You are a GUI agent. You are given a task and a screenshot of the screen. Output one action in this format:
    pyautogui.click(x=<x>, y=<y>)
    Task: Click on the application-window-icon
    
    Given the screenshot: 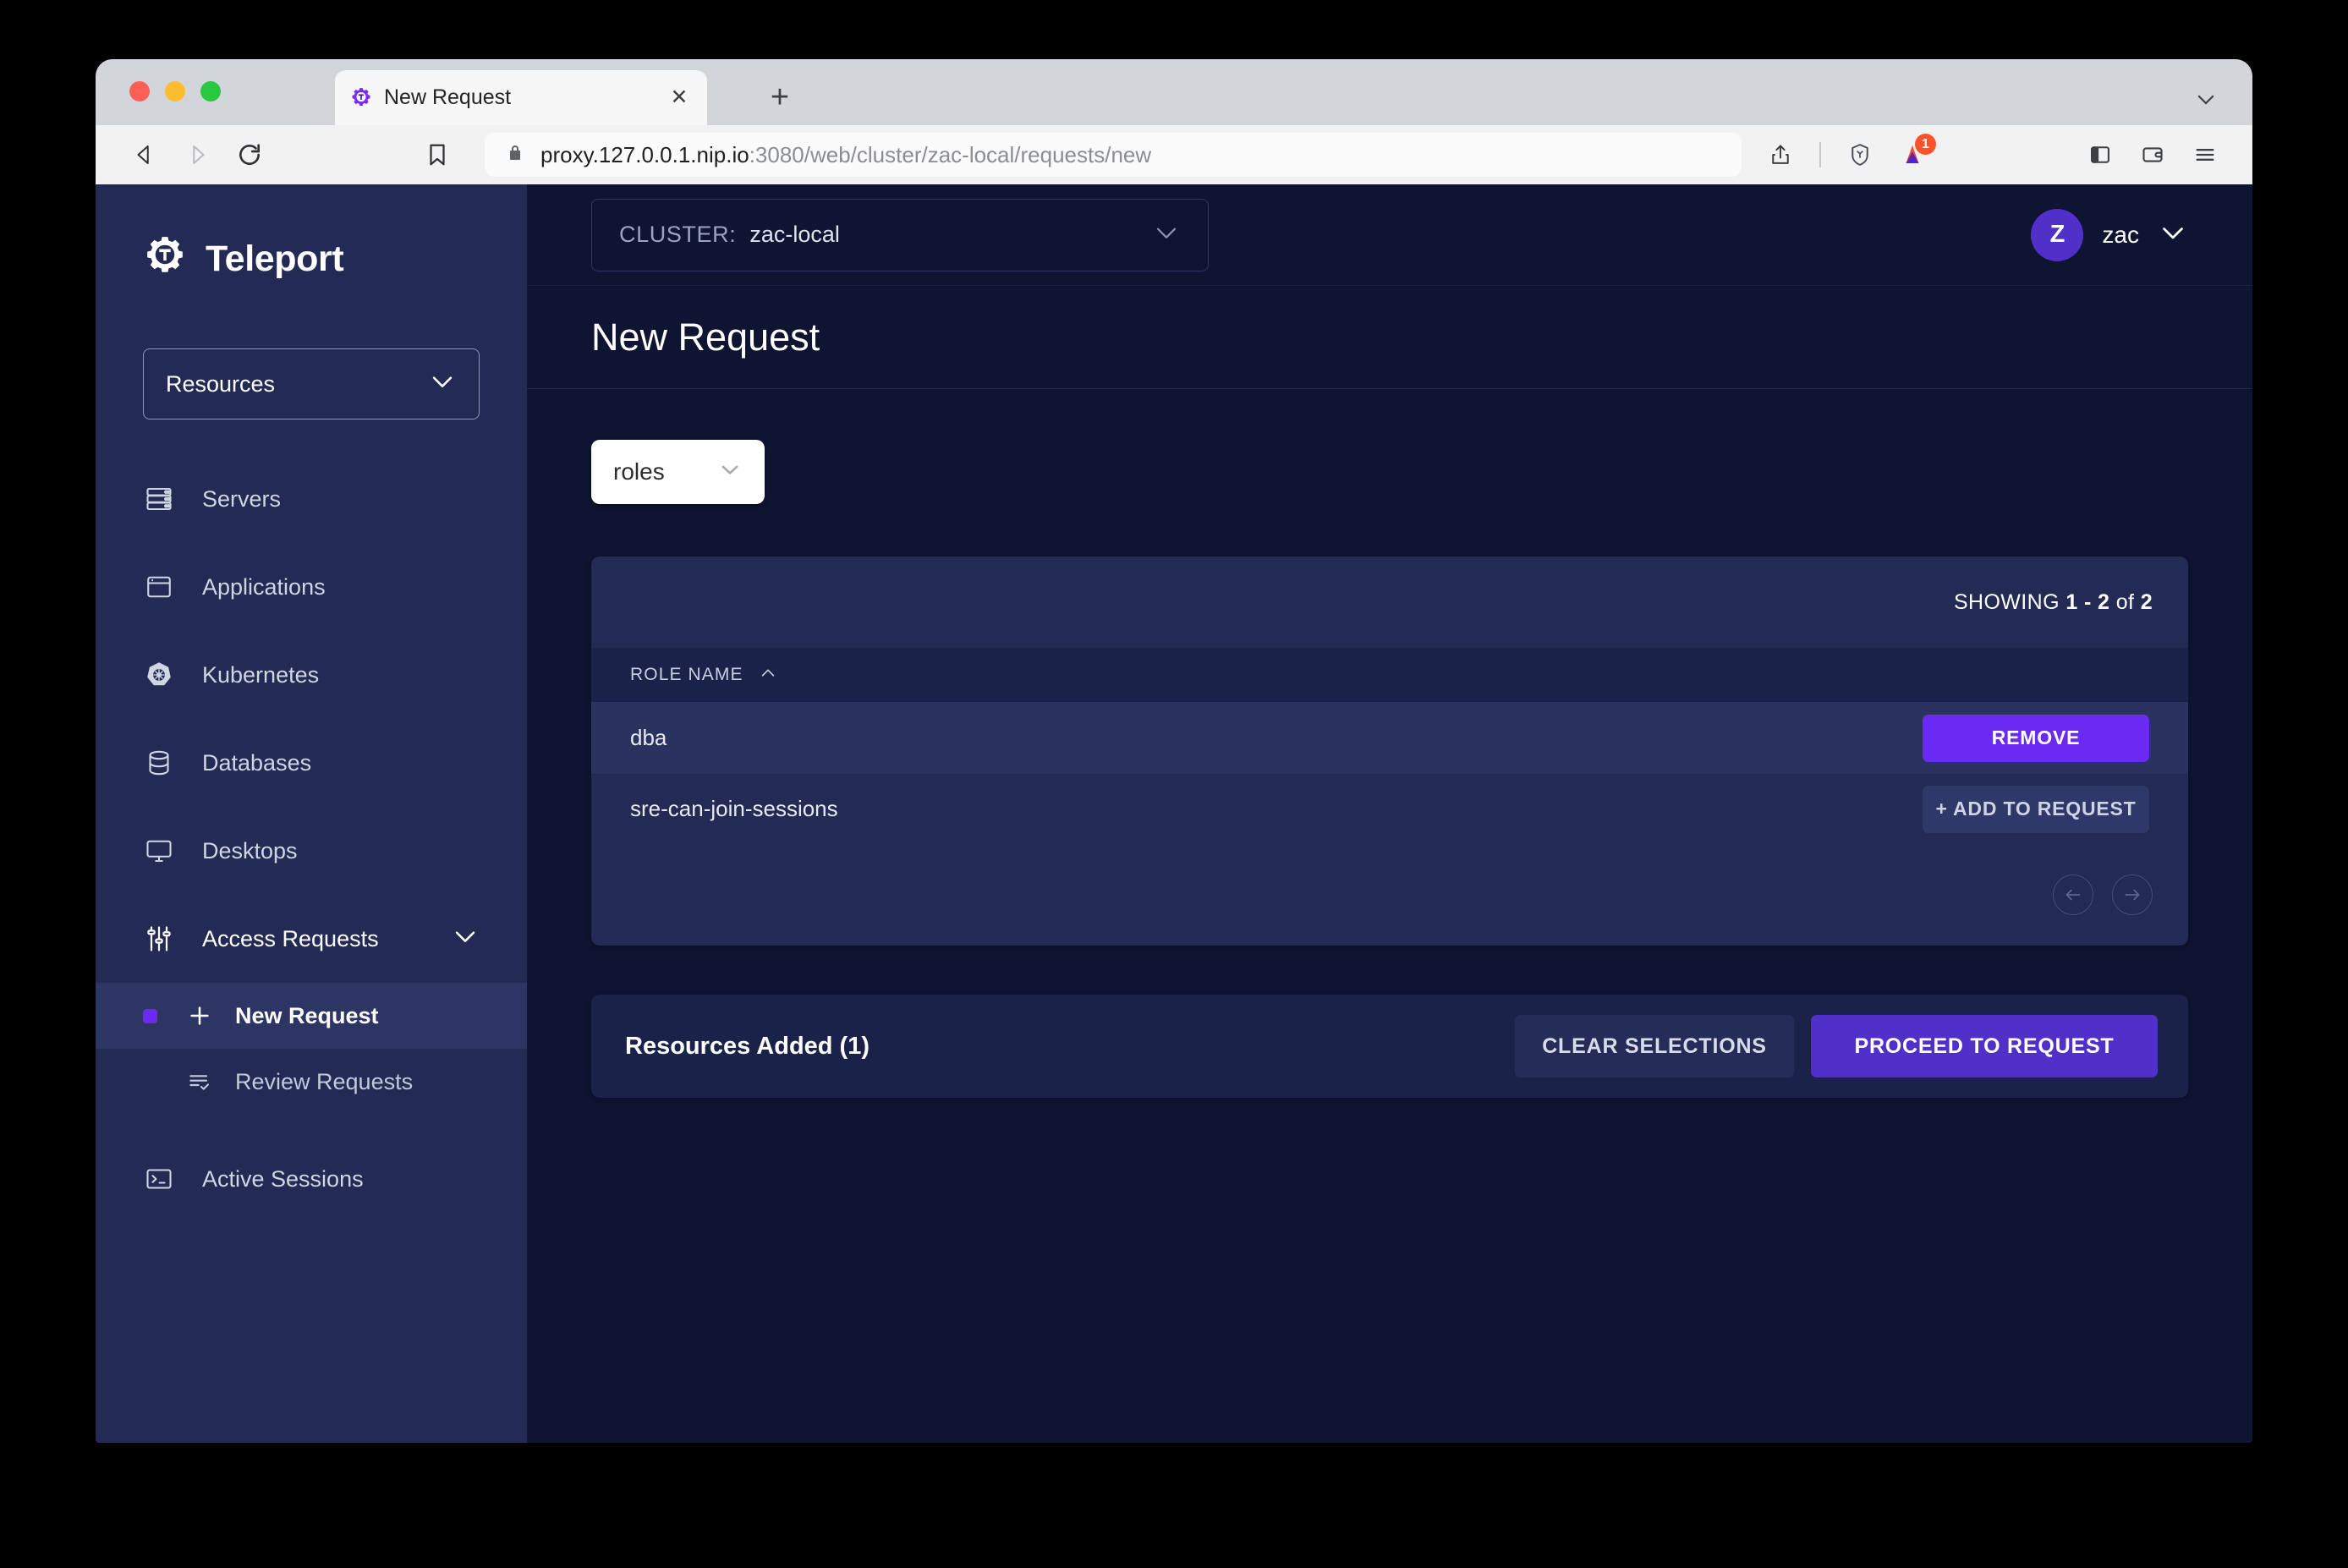 What is the action you would take?
    pyautogui.click(x=159, y=587)
    